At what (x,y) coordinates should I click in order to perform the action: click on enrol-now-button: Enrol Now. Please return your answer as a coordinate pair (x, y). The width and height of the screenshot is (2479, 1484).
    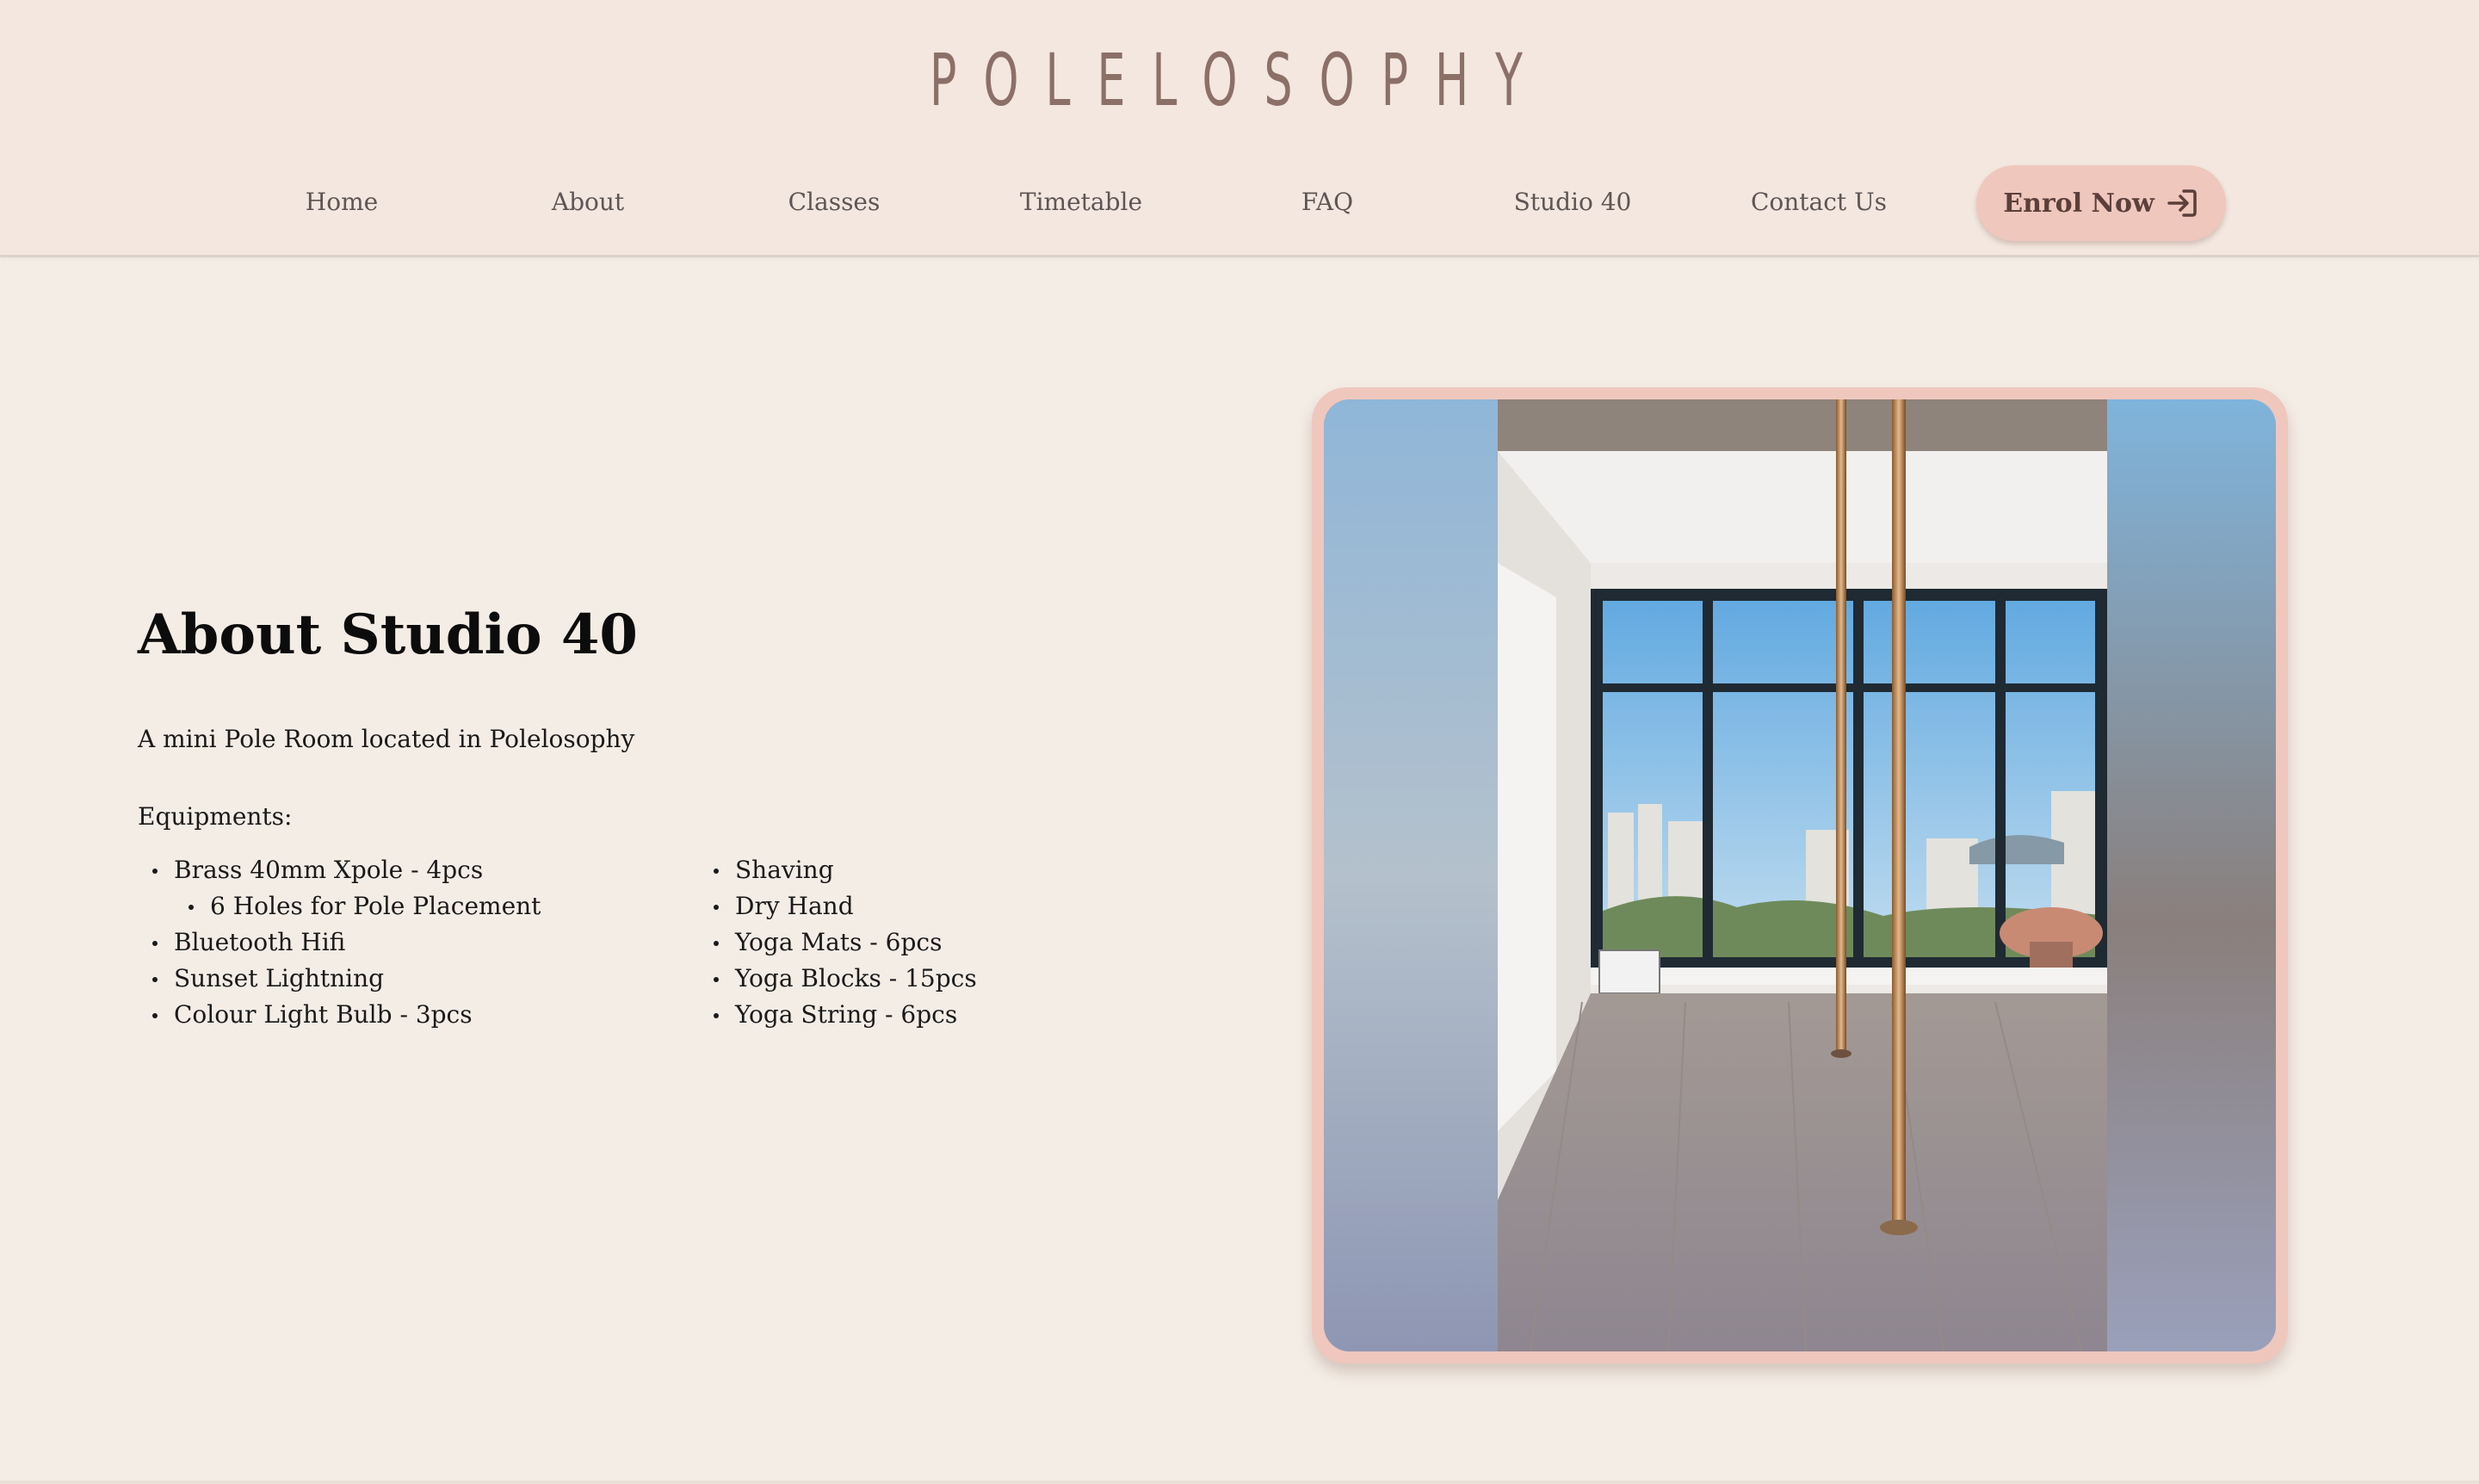
    Looking at the image, I should click on (2101, 203).